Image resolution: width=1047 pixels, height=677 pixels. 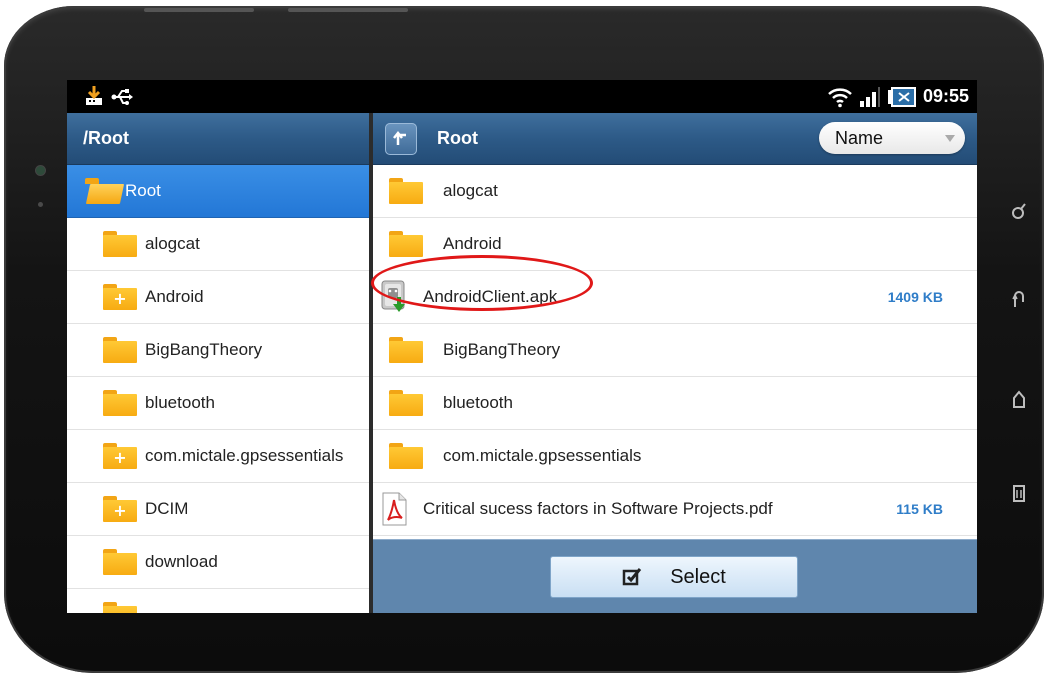 What do you see at coordinates (457, 138) in the screenshot?
I see `current-folder-title: Root` at bounding box center [457, 138].